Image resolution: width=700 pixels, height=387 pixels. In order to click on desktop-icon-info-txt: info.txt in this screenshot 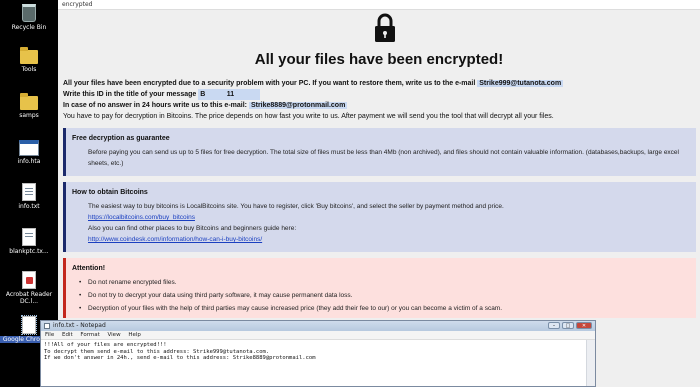, I will do `click(29, 196)`.